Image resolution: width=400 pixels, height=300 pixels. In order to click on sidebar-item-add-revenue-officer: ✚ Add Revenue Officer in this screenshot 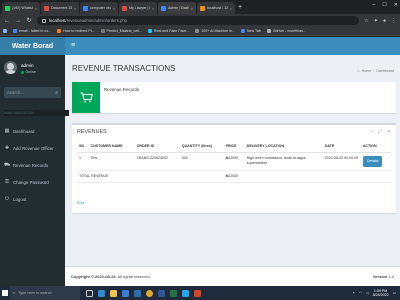, I will do `click(32, 148)`.